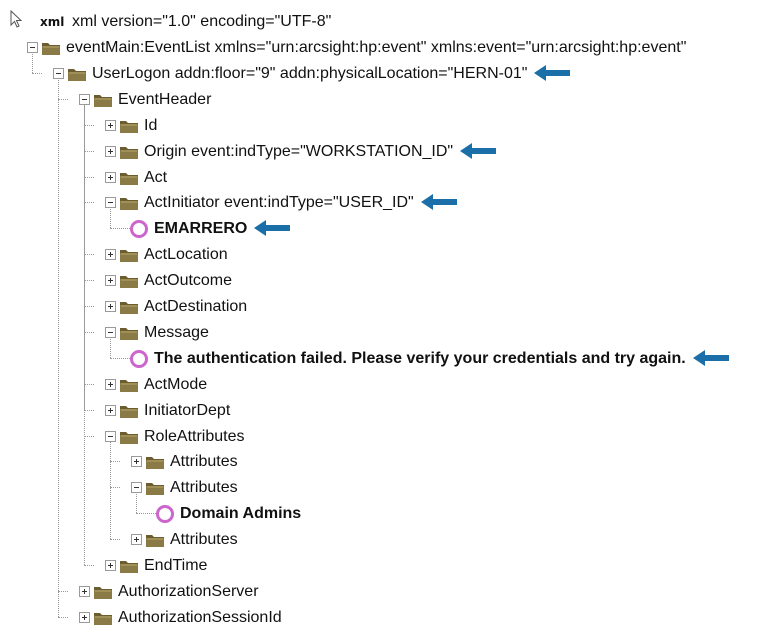 The image size is (778, 632). I want to click on element-name: Origin event:indType="WORKSTATION_ID", so click(299, 151).